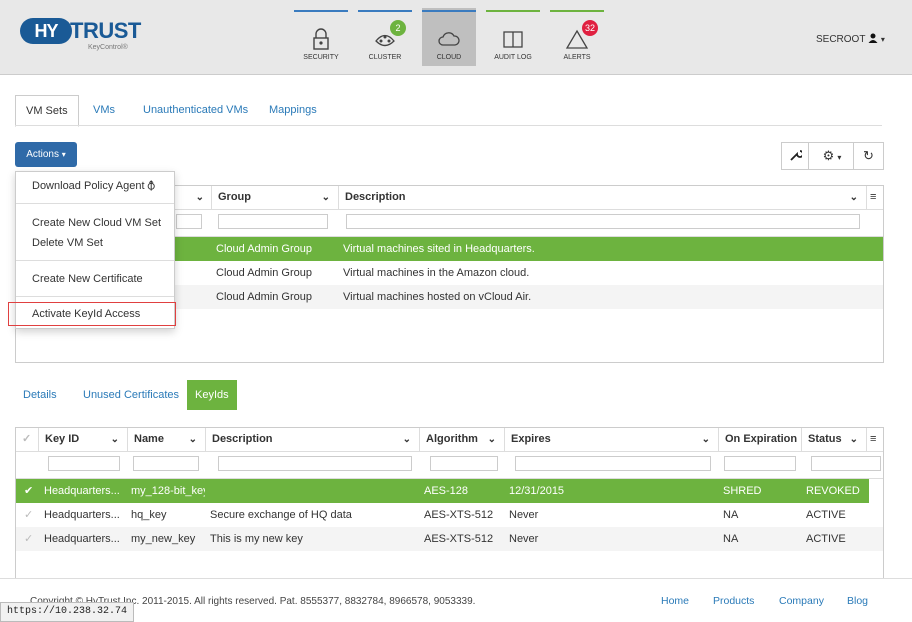 This screenshot has height=622, width=912. What do you see at coordinates (166, 463) in the screenshot?
I see `name-filter-input` at bounding box center [166, 463].